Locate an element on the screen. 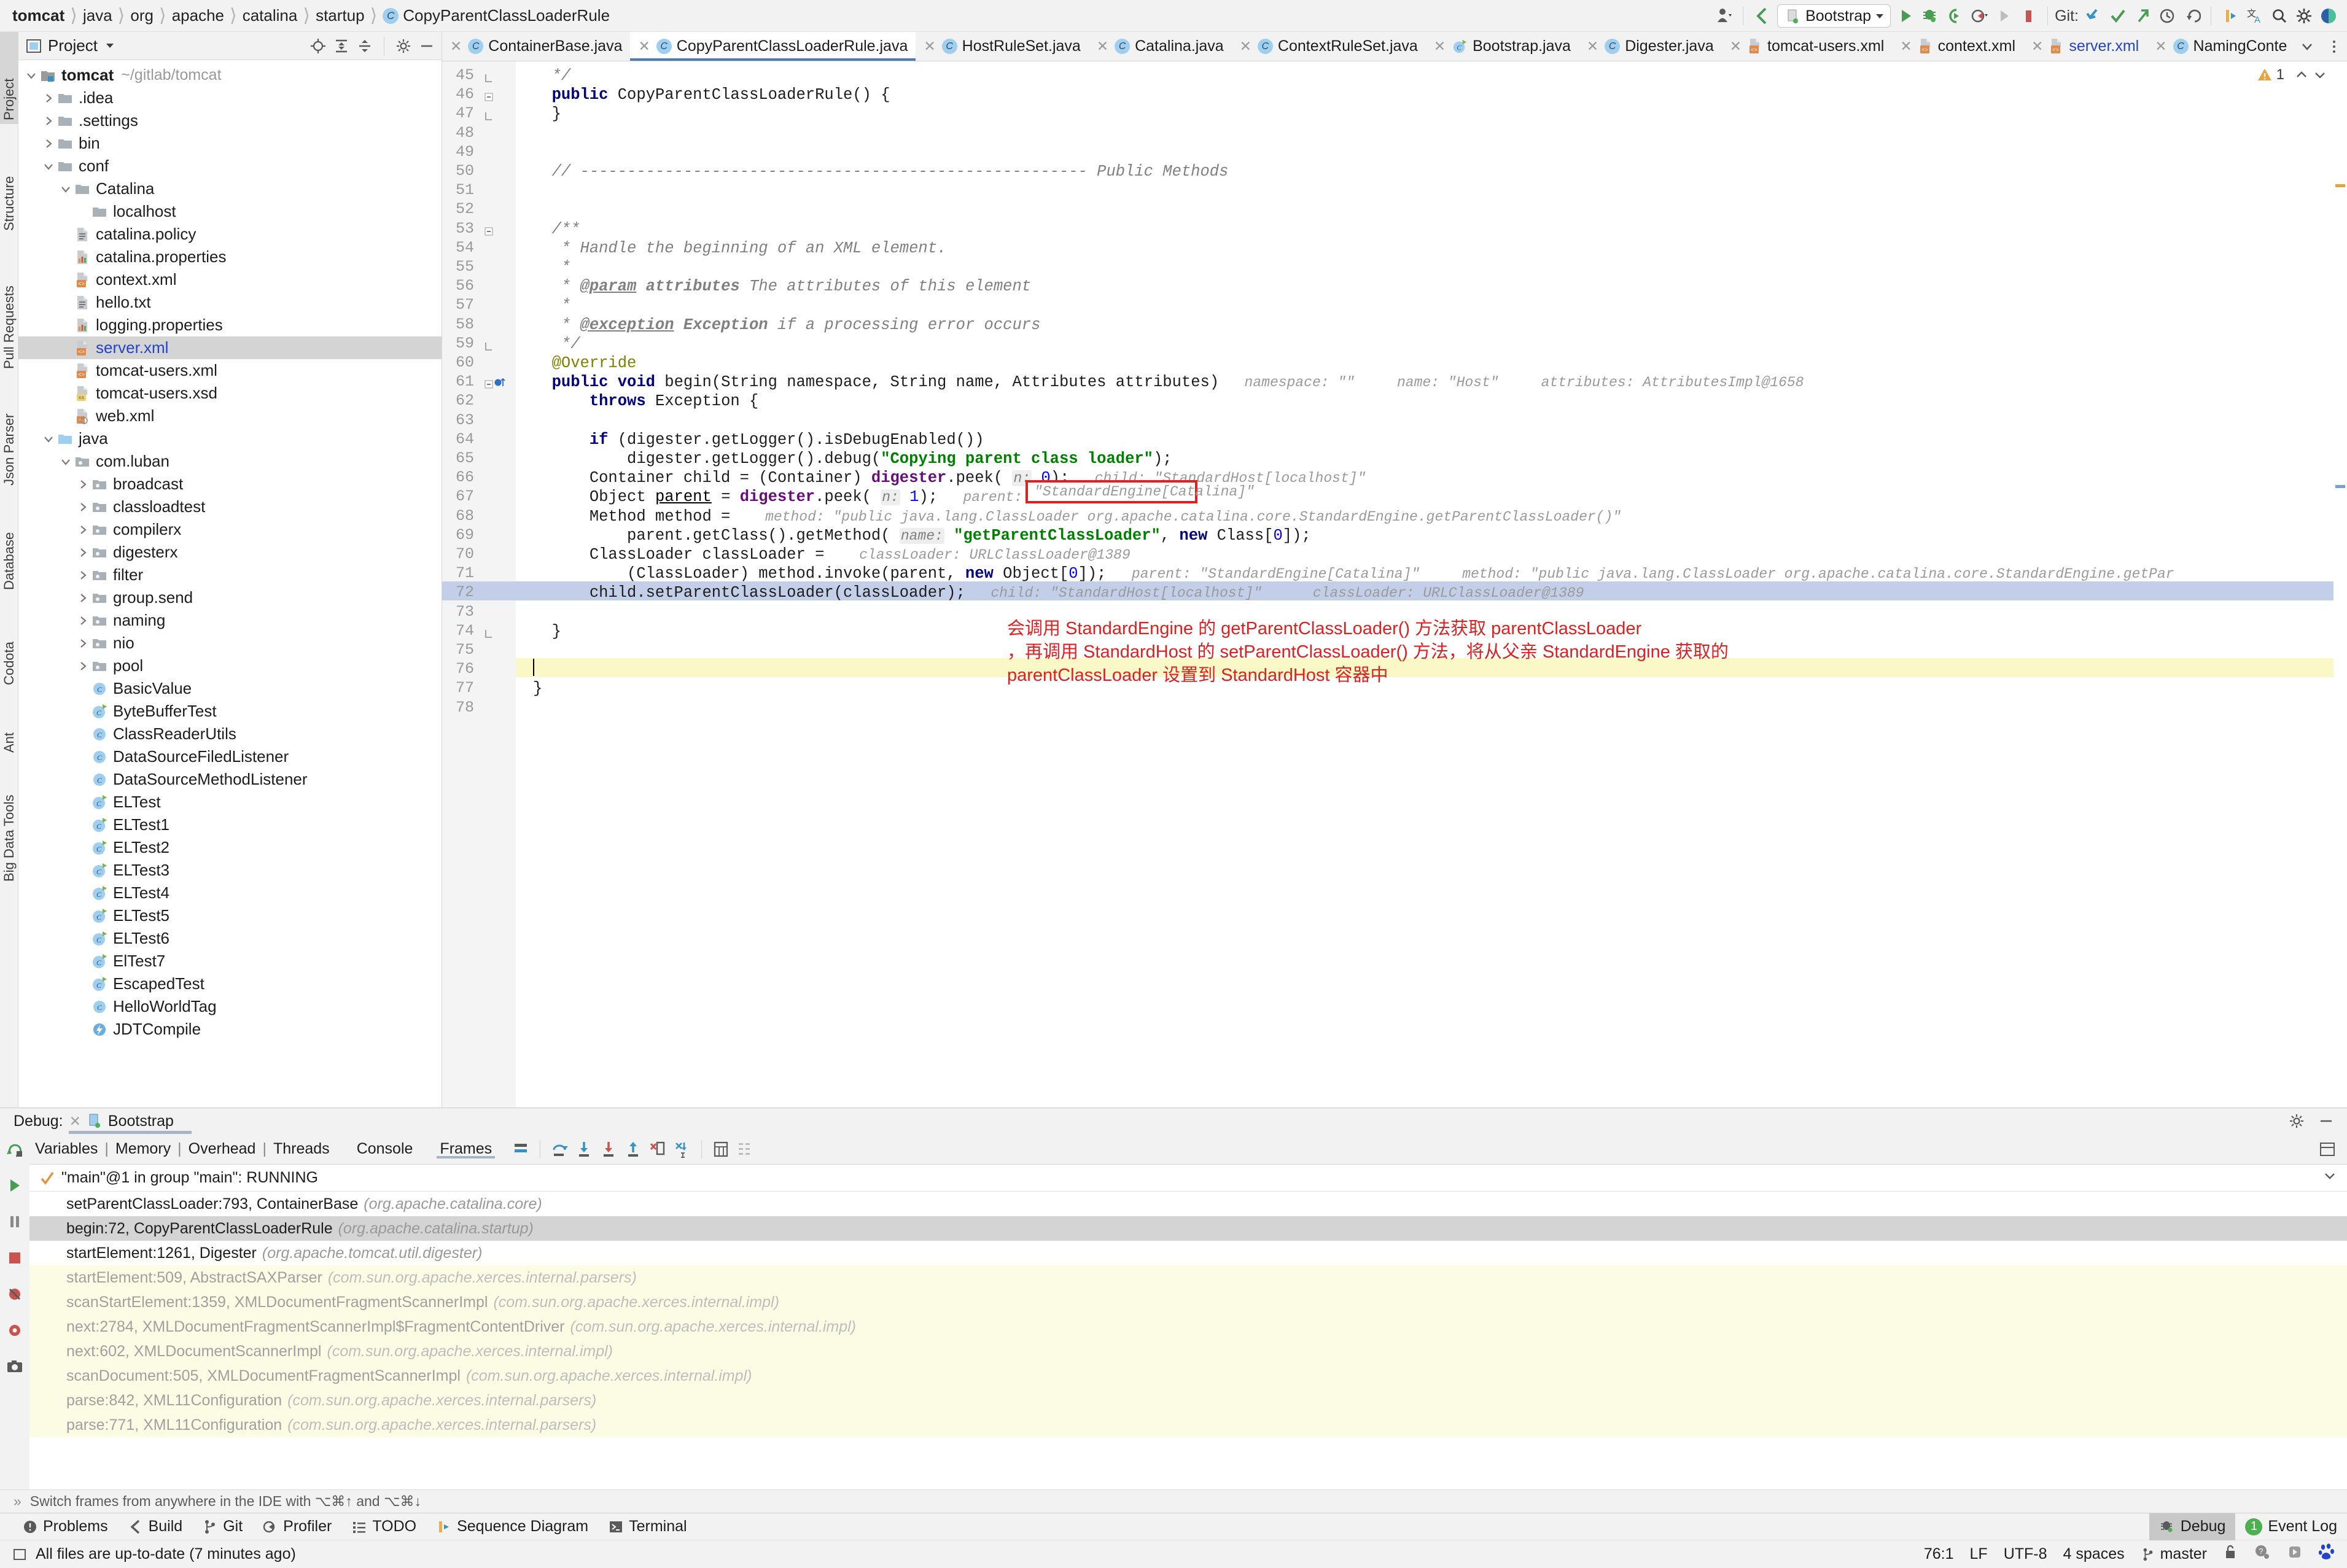  sidebar-item-ant: Ant is located at coordinates (9, 725).